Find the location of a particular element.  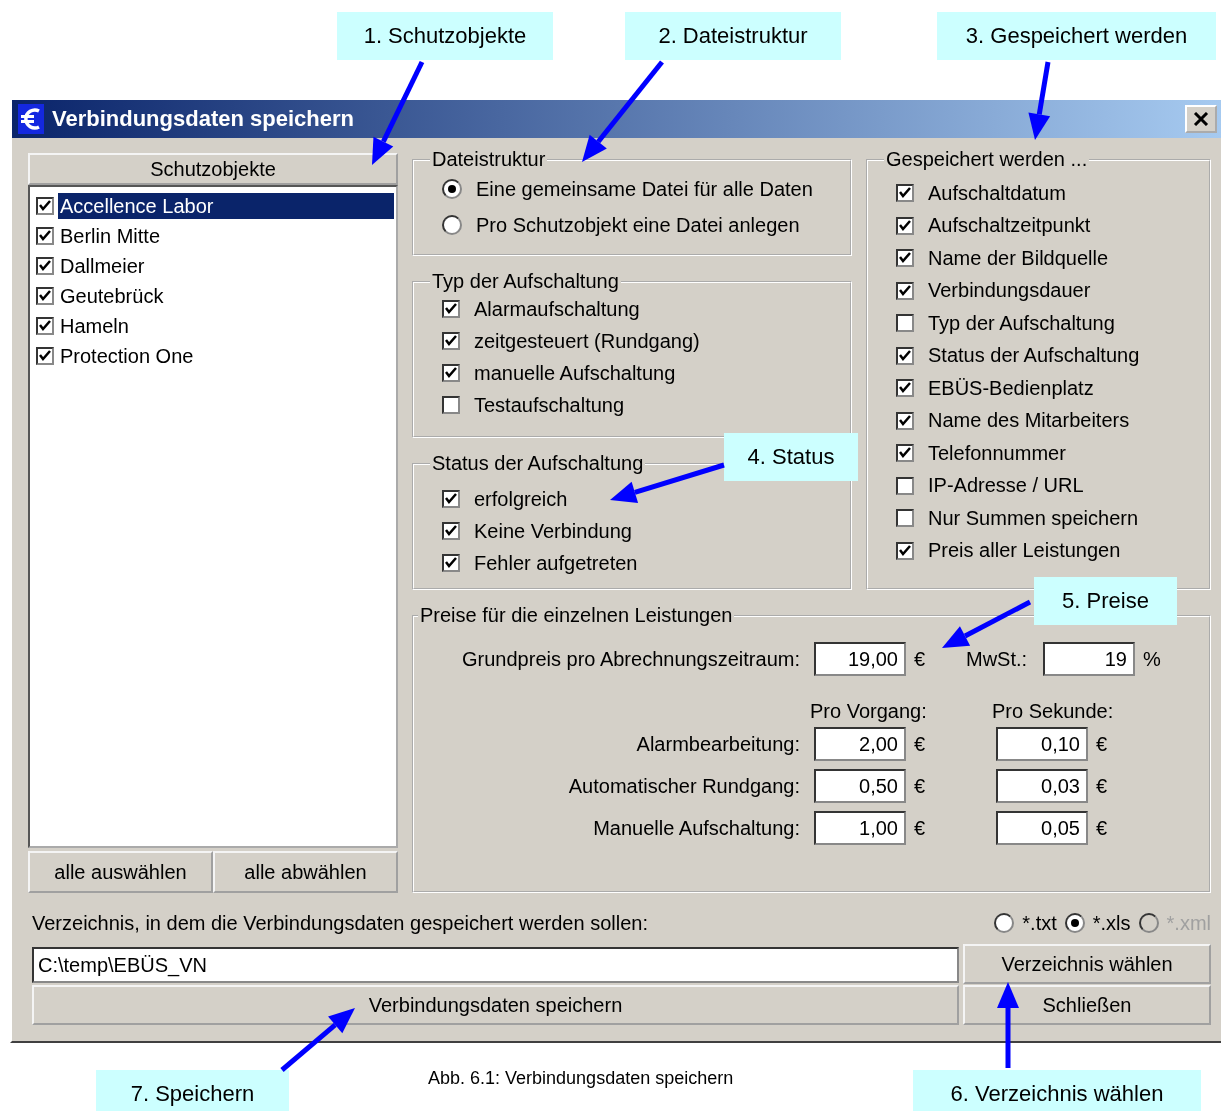

list-item: Protection One is located at coordinates (127, 356).